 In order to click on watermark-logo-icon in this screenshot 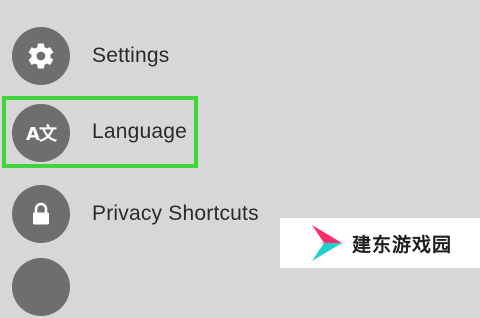, I will do `click(327, 243)`.